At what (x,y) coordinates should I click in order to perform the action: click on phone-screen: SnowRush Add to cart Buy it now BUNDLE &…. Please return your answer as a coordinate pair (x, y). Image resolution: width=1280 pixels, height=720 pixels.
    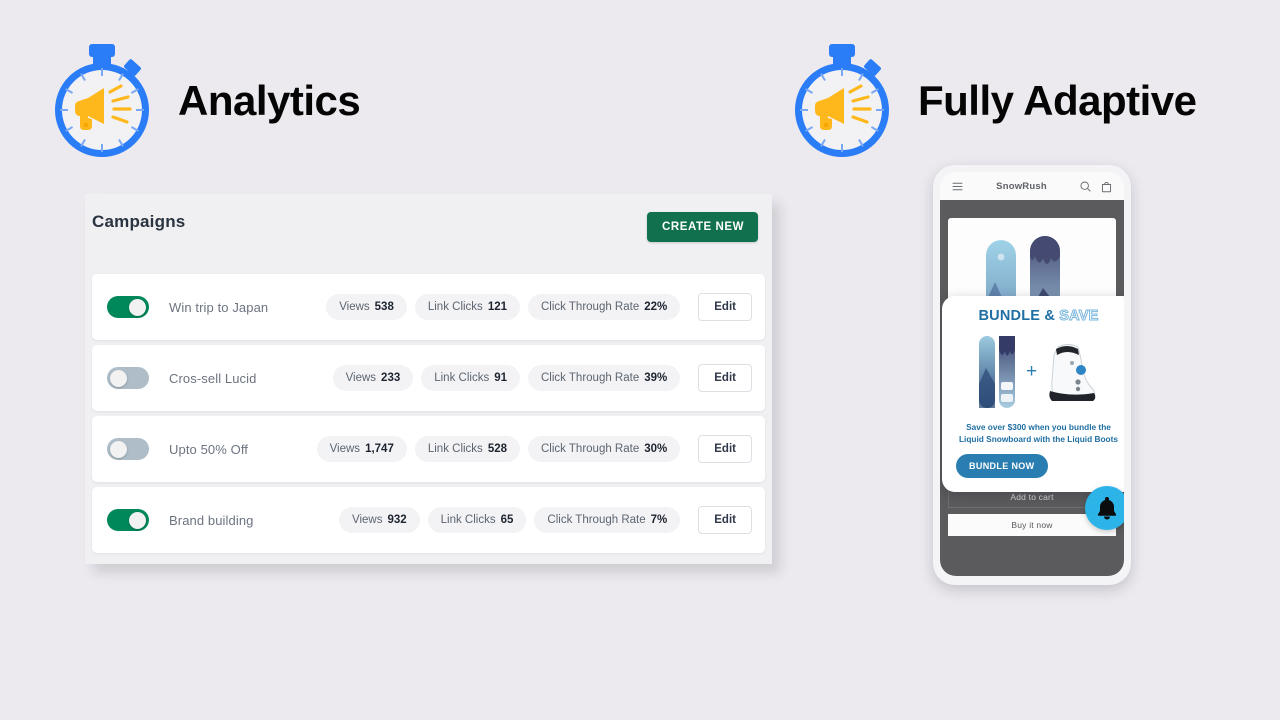
    Looking at the image, I should click on (1032, 374).